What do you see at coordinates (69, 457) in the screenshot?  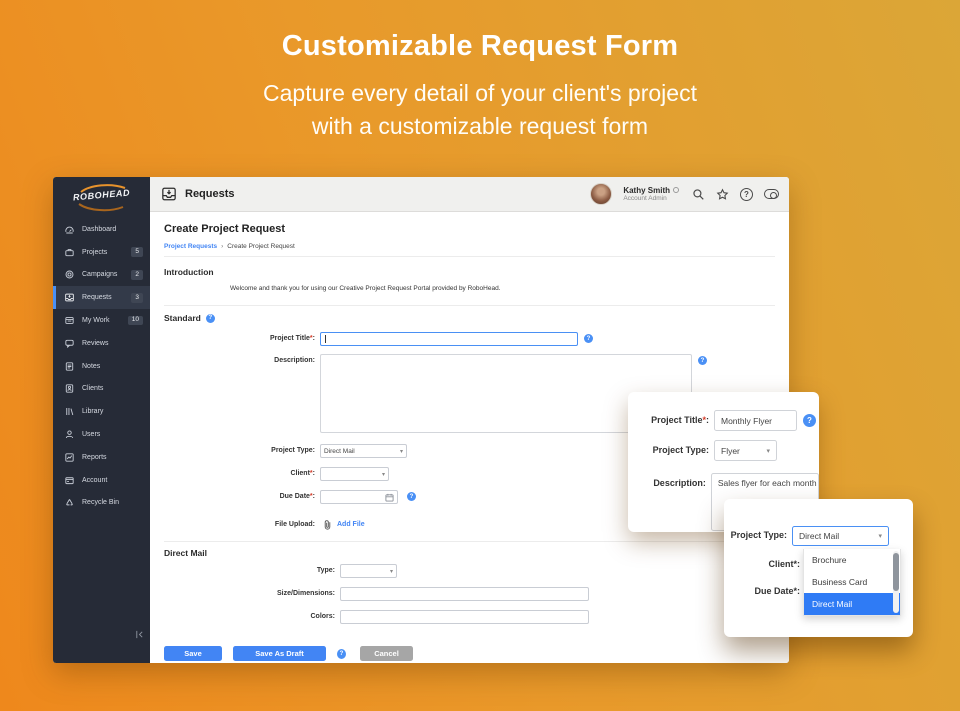 I see `chart-icon` at bounding box center [69, 457].